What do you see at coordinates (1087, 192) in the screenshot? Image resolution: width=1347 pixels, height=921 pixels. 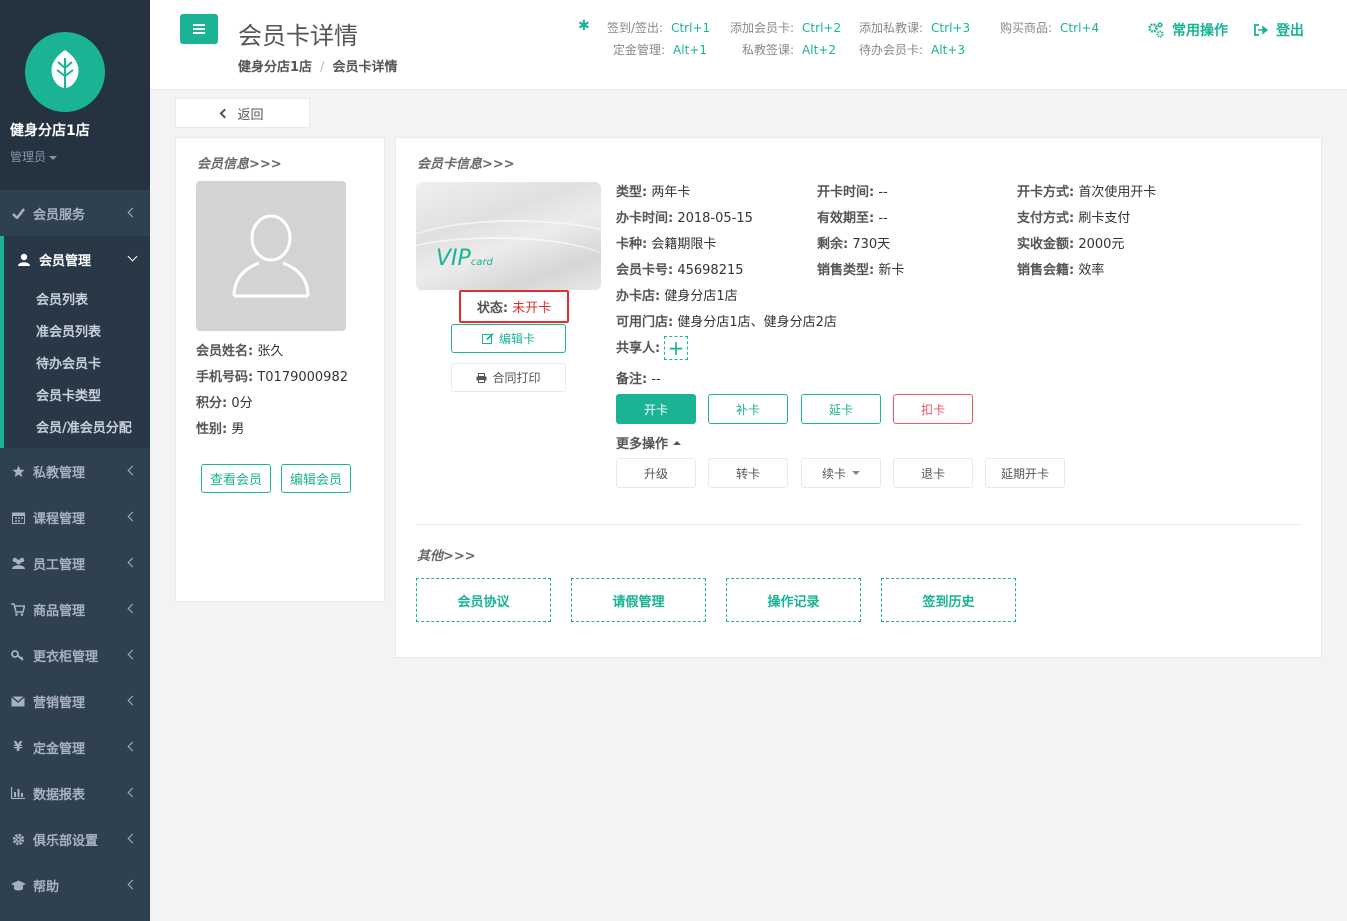 I see `field-open-mode: 开卡方式: 首次使用开卡` at bounding box center [1087, 192].